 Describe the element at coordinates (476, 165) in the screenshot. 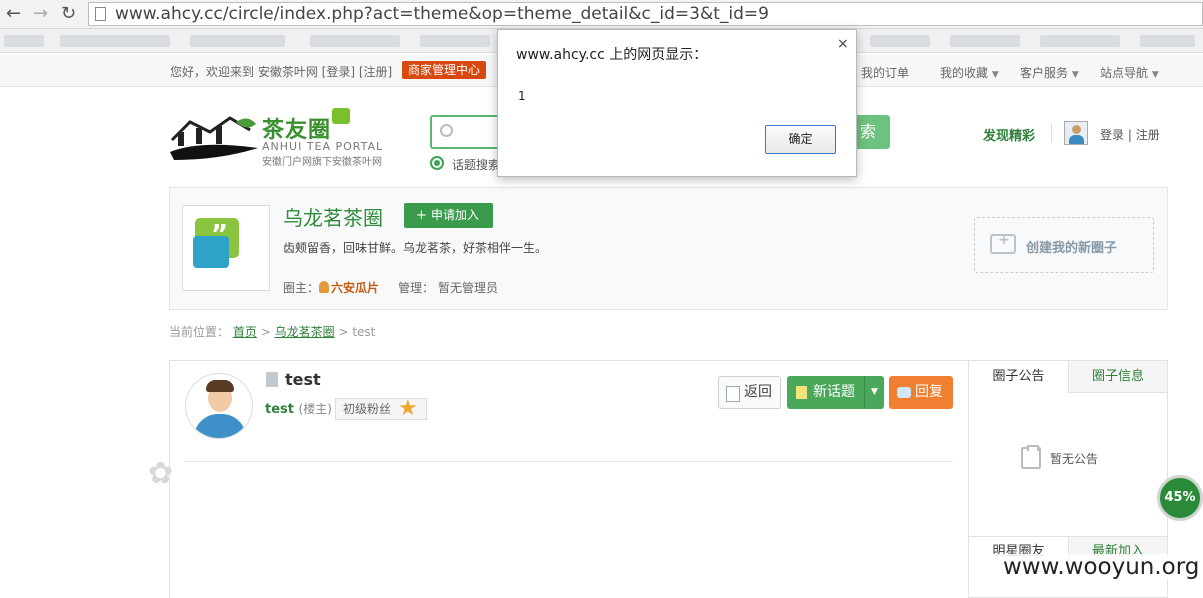

I see `topic-search-label: 话题搜索` at that location.